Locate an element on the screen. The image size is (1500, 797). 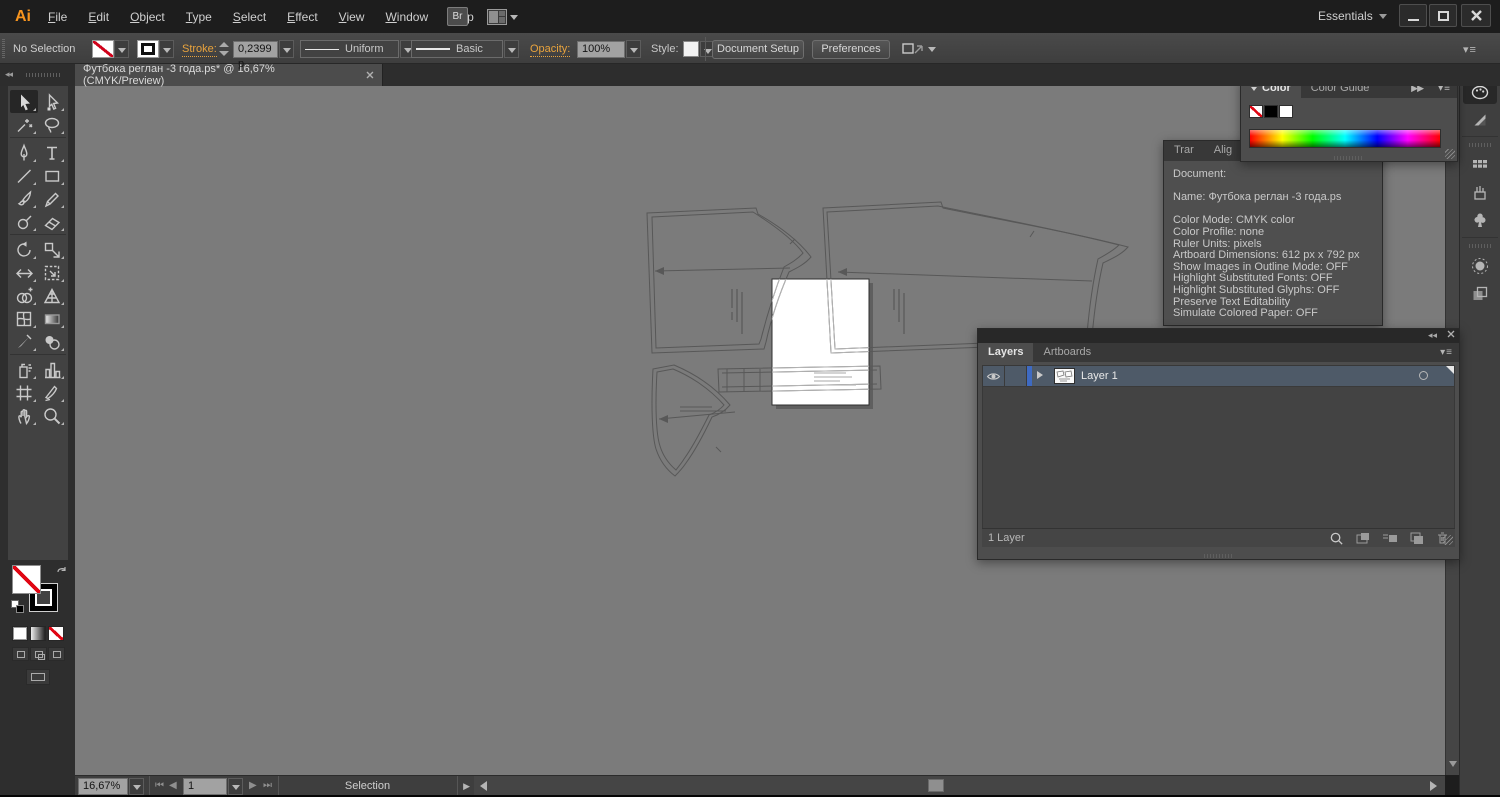
stroke-weight-field: 0,2399 p is located at coordinates (255, 55).